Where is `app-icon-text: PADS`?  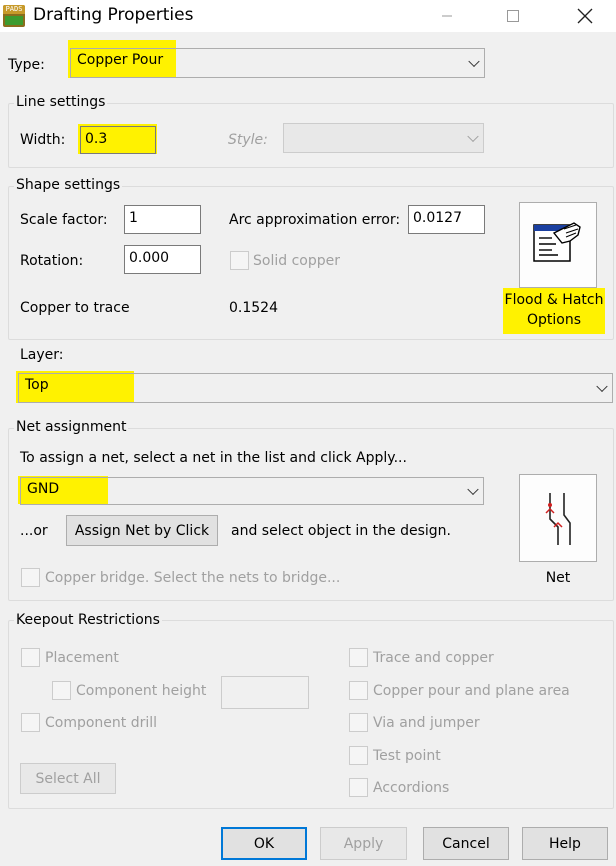 app-icon-text: PADS is located at coordinates (14, 9).